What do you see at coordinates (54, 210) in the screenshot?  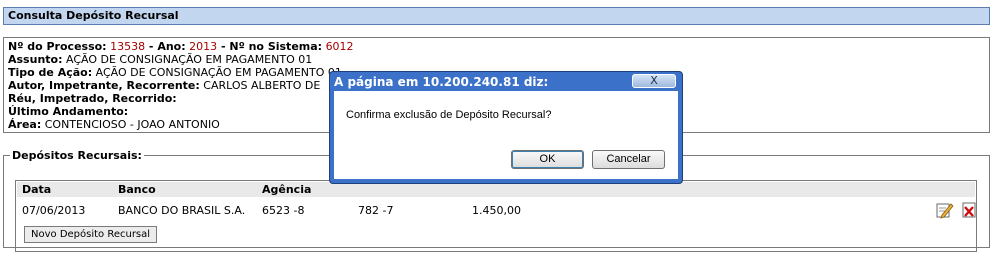 I see `row-data: 07/06/2013` at bounding box center [54, 210].